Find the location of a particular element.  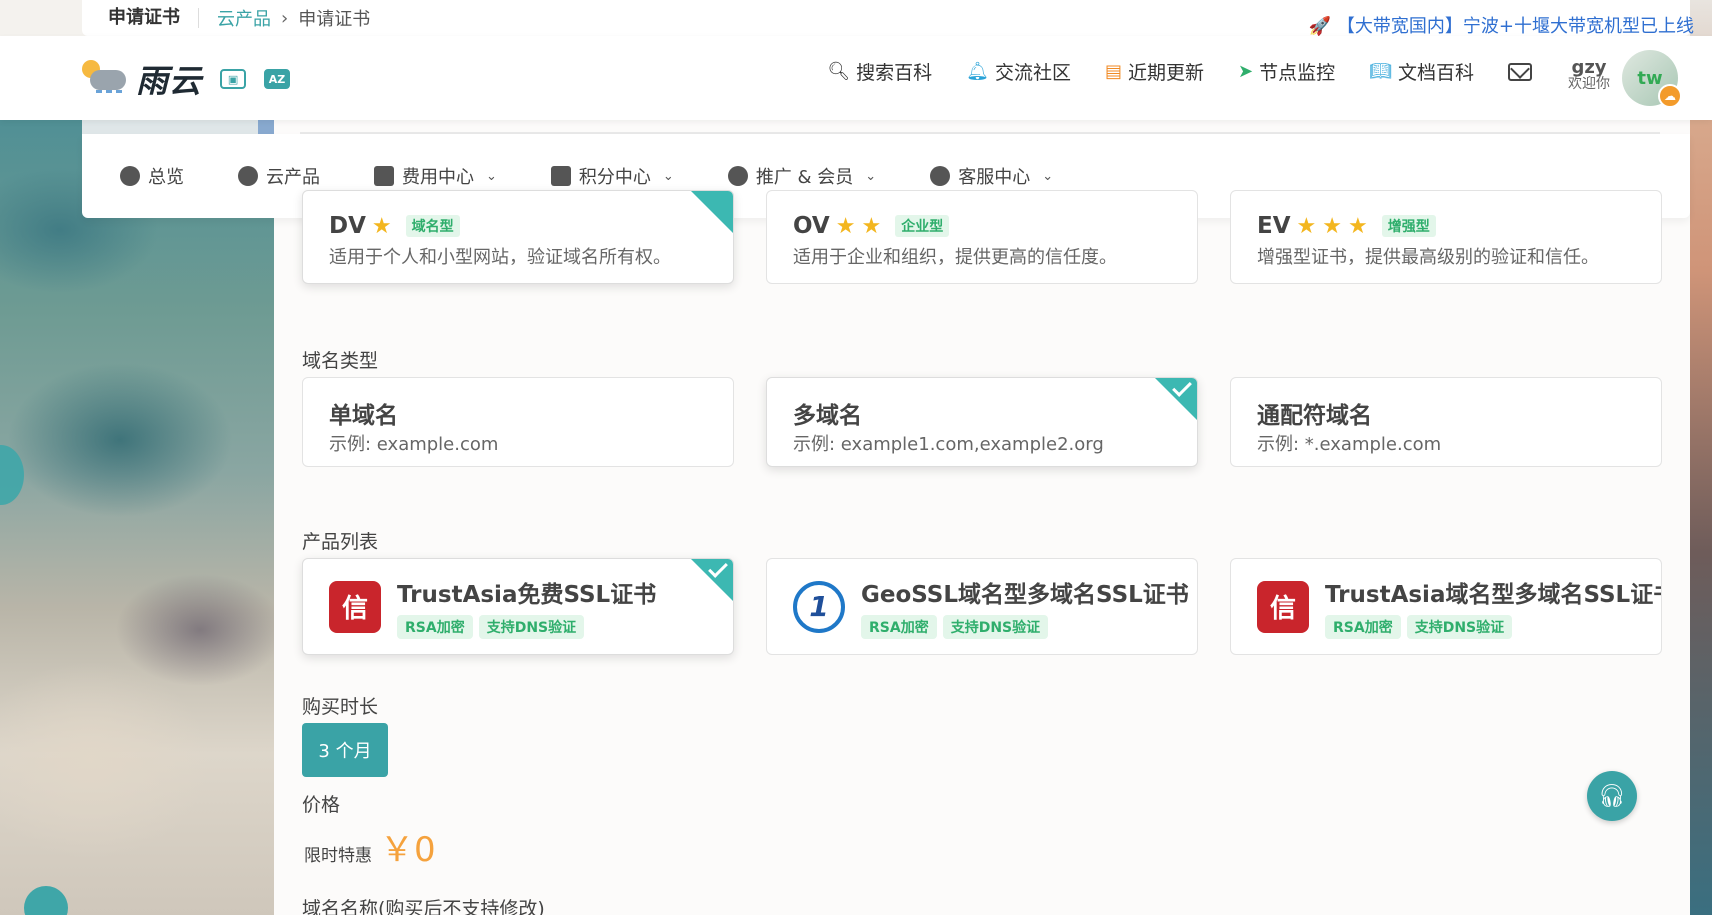

domain-option-multi: 多域名 示例: example1.com,example2.org is located at coordinates (982, 422).